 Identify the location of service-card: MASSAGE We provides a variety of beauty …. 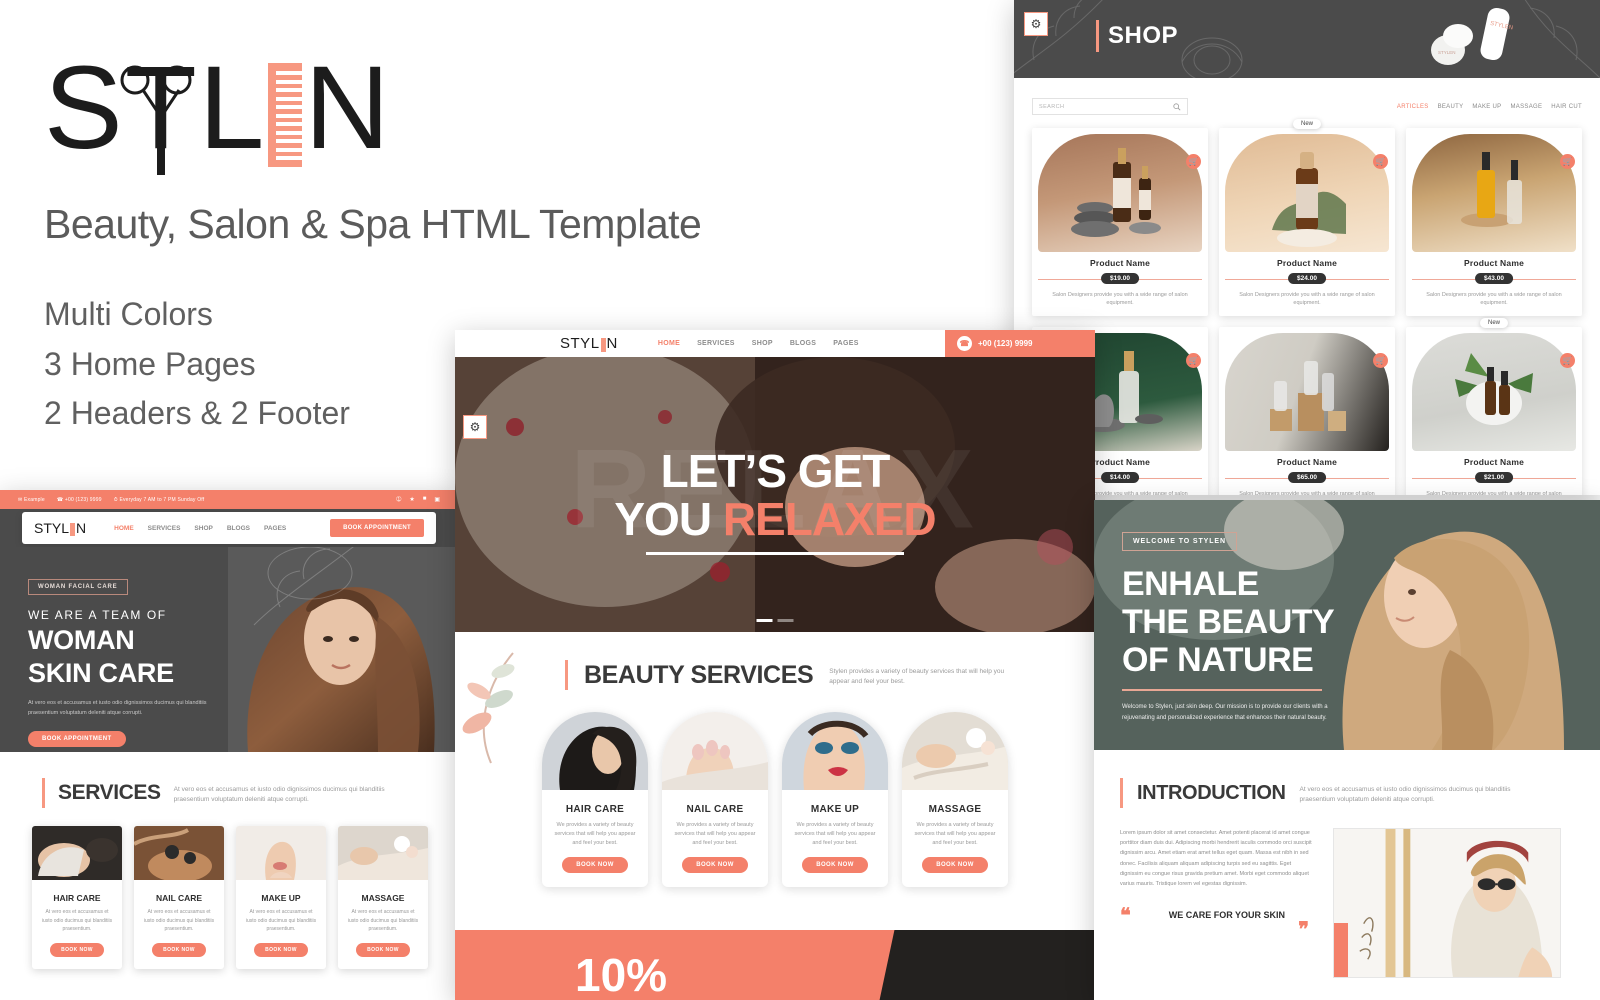
(955, 800).